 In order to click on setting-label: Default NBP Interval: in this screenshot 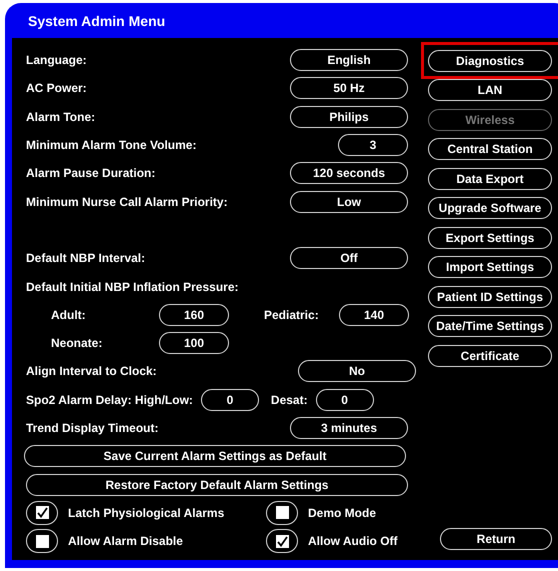, I will do `click(86, 258)`.